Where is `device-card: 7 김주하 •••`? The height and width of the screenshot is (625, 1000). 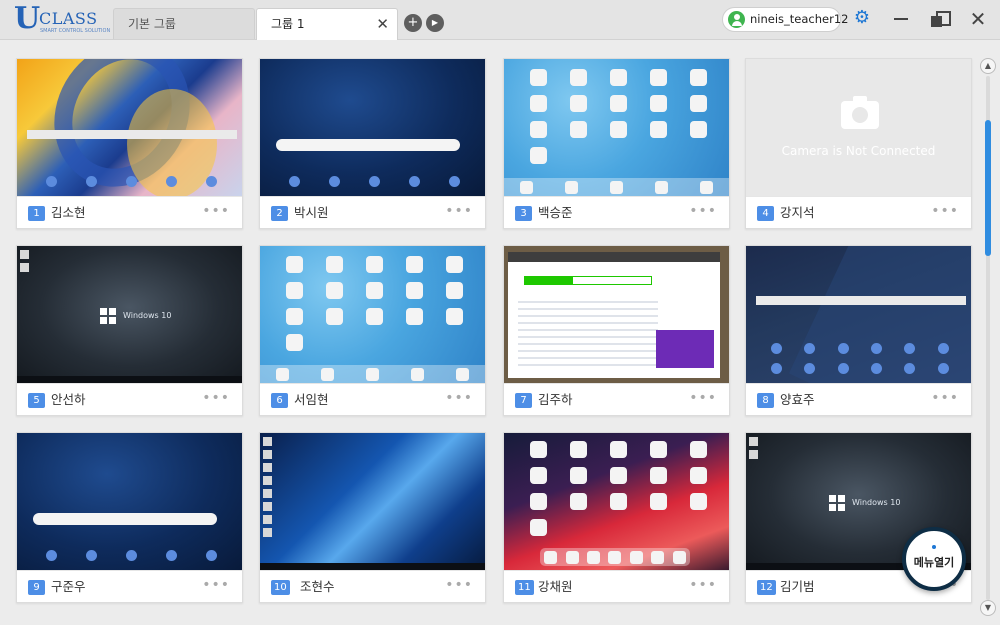 device-card: 7 김주하 ••• is located at coordinates (616, 330).